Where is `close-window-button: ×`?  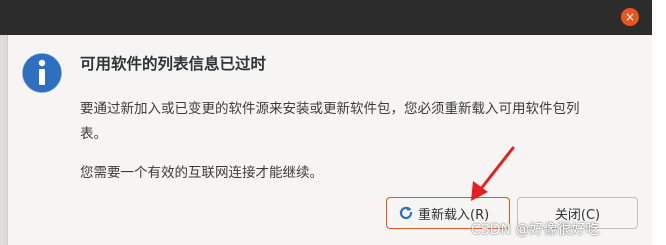 close-window-button: × is located at coordinates (630, 17).